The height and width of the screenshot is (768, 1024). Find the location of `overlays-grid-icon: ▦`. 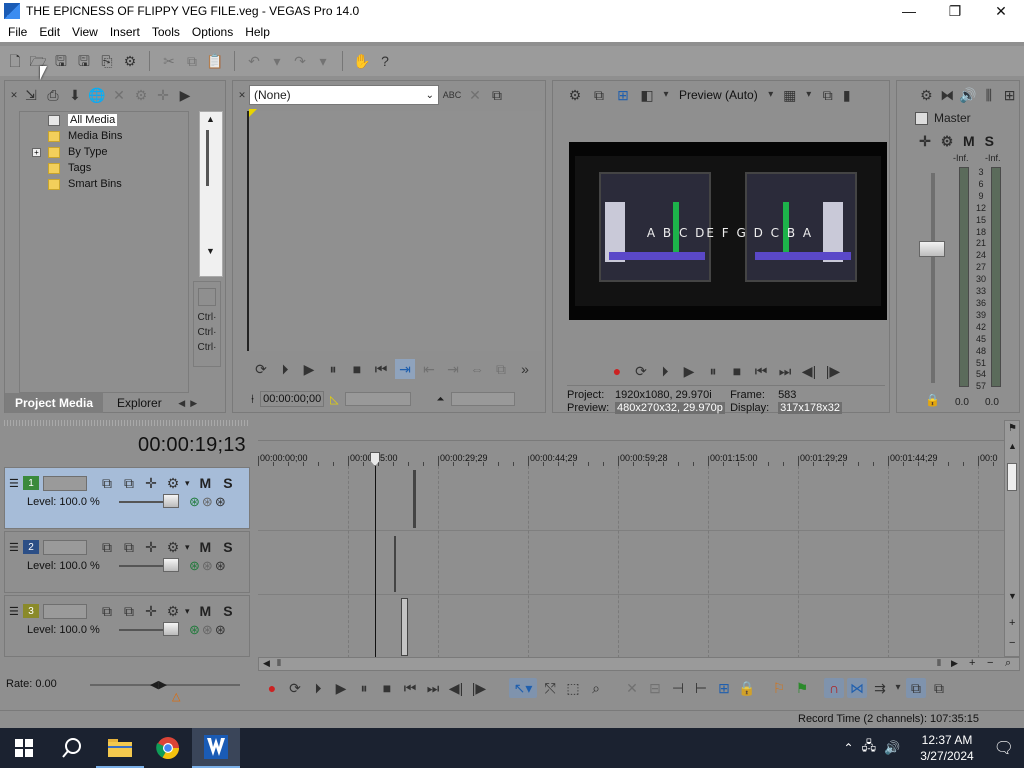

overlays-grid-icon: ▦ is located at coordinates (790, 95).